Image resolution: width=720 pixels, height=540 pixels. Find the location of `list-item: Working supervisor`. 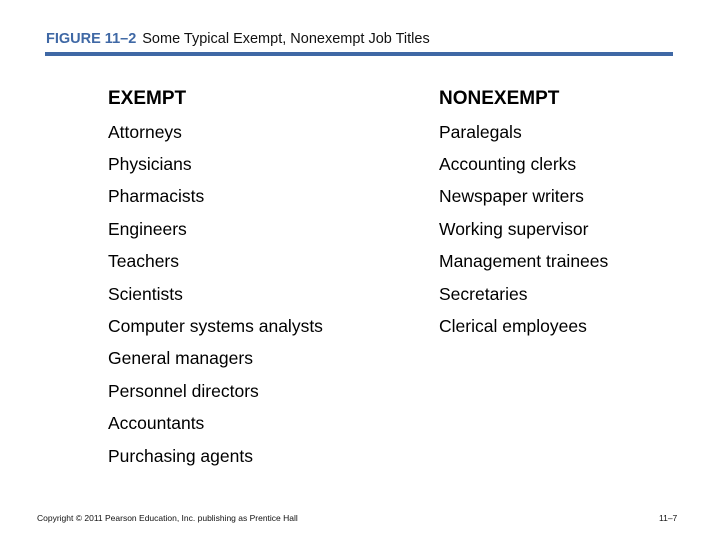

list-item: Working supervisor is located at coordinates (514, 229).